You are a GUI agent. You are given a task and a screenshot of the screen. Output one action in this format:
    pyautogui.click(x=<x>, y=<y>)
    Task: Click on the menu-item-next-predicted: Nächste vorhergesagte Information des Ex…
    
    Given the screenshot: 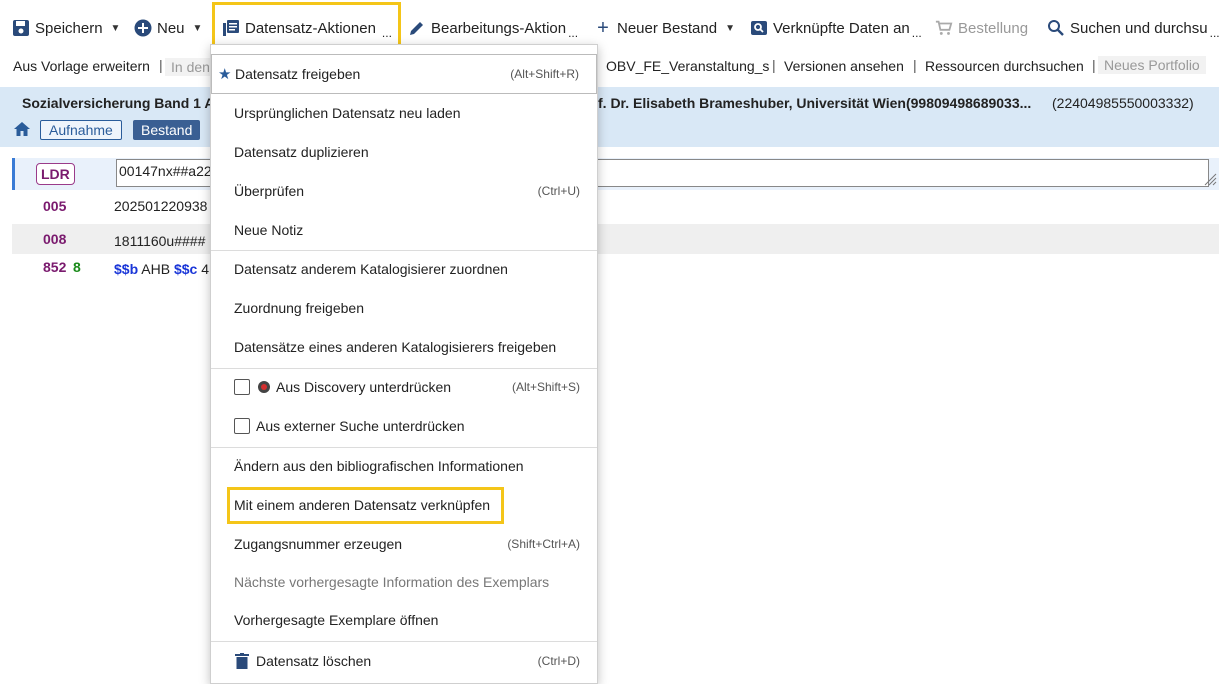 What is the action you would take?
    pyautogui.click(x=404, y=582)
    